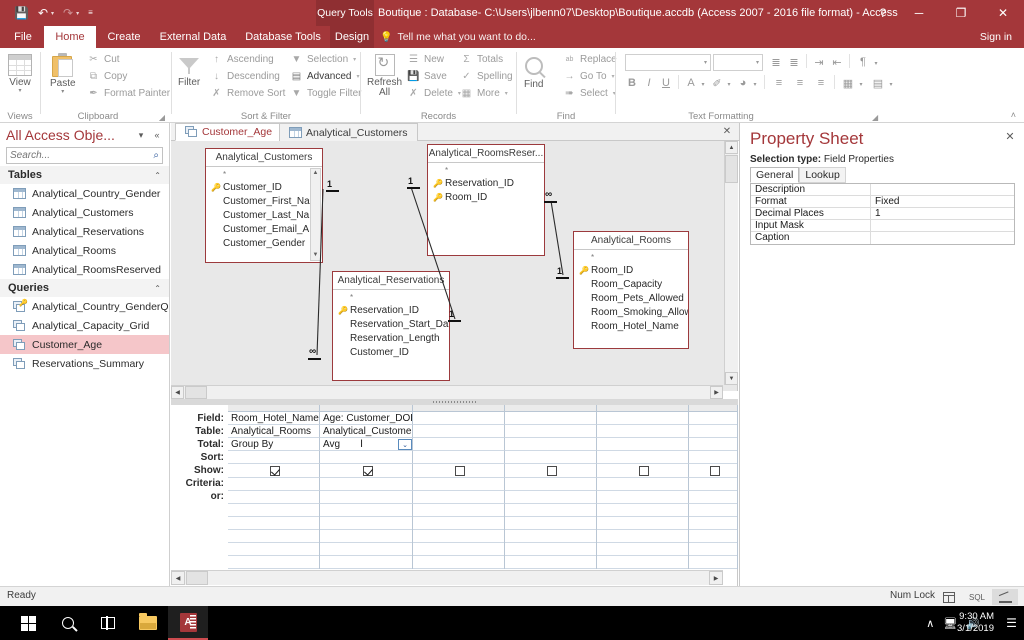 Image resolution: width=1024 pixels, height=640 pixels. I want to click on decrease-indent-button: ⇥, so click(819, 62).